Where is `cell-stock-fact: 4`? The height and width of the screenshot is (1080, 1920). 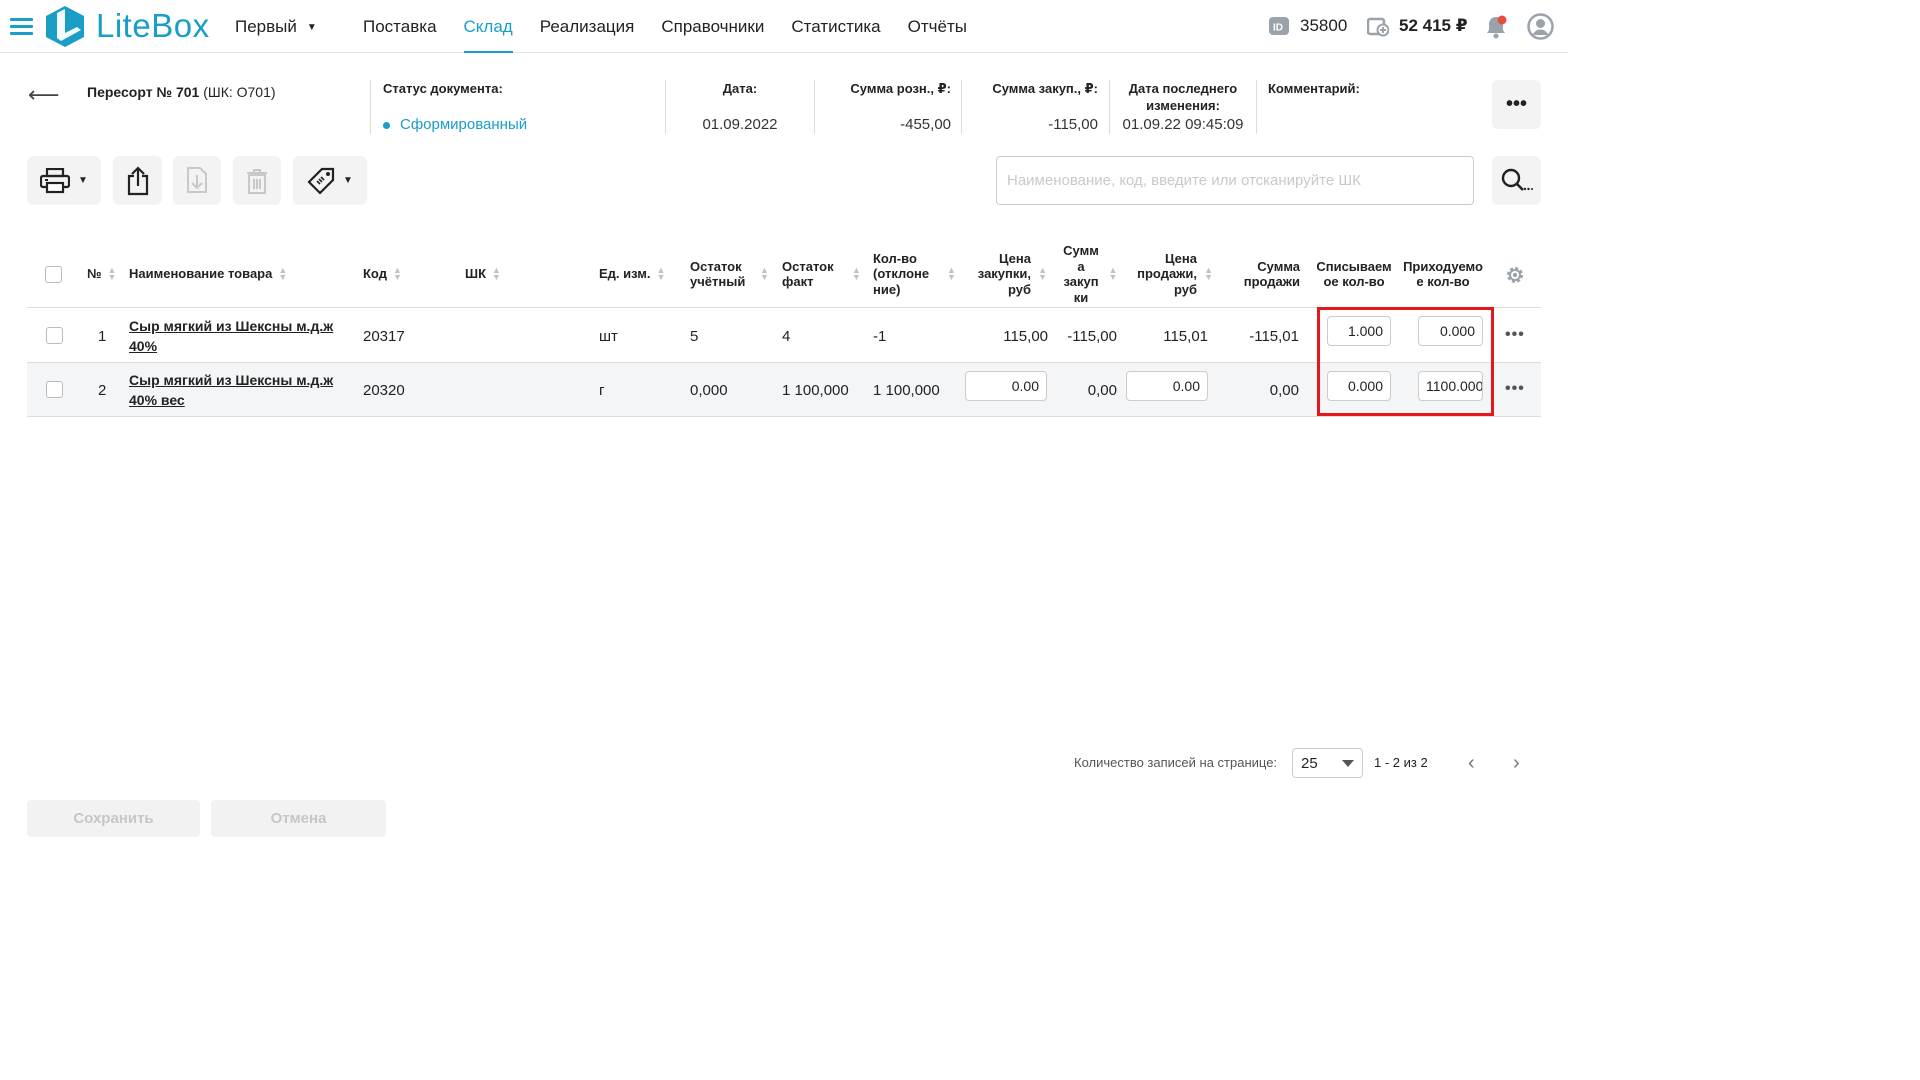
cell-stock-fact: 4 is located at coordinates (786, 336).